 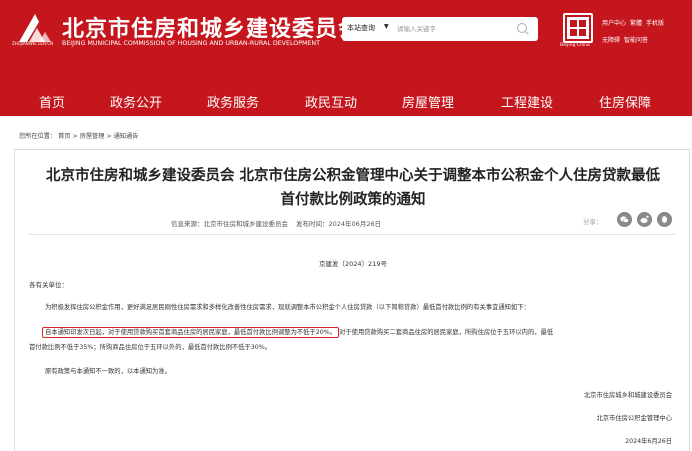 What do you see at coordinates (635, 32) in the screenshot?
I see `top-links: 用户中心 繁體 手机版 无障碍 智能问答` at bounding box center [635, 32].